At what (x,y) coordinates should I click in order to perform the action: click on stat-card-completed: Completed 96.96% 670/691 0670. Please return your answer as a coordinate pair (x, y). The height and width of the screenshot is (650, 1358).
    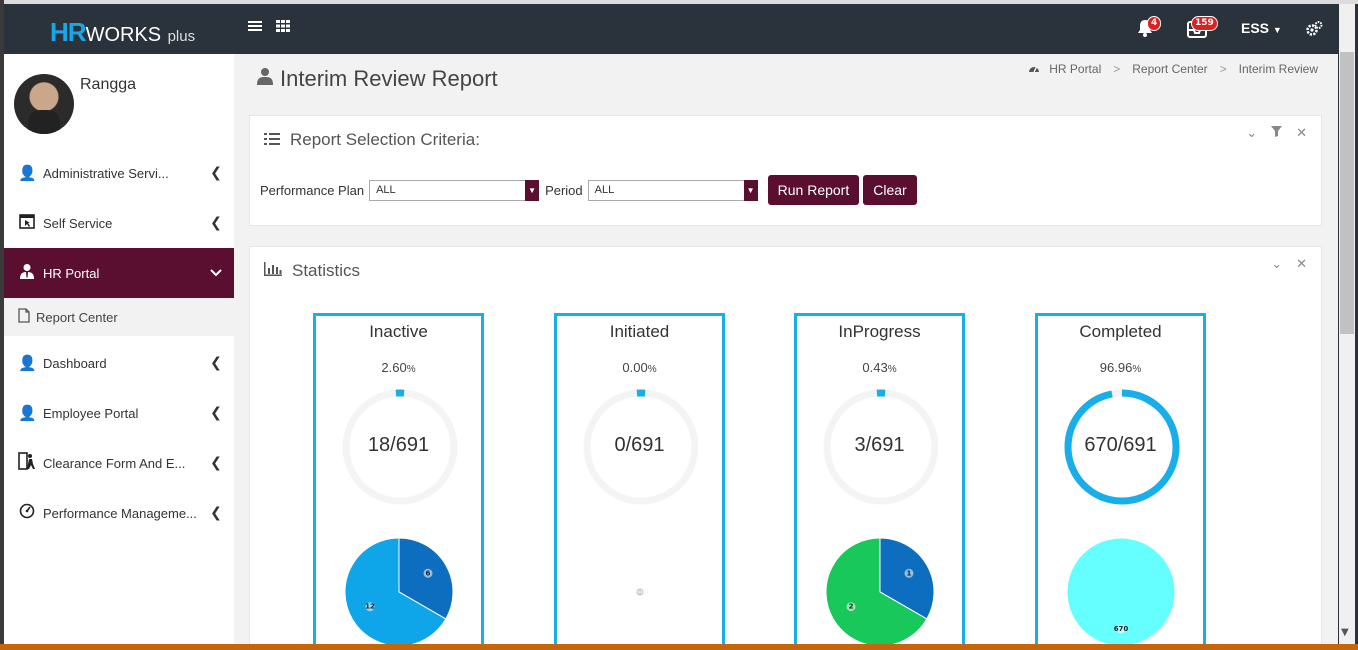
    Looking at the image, I should click on (1120, 478).